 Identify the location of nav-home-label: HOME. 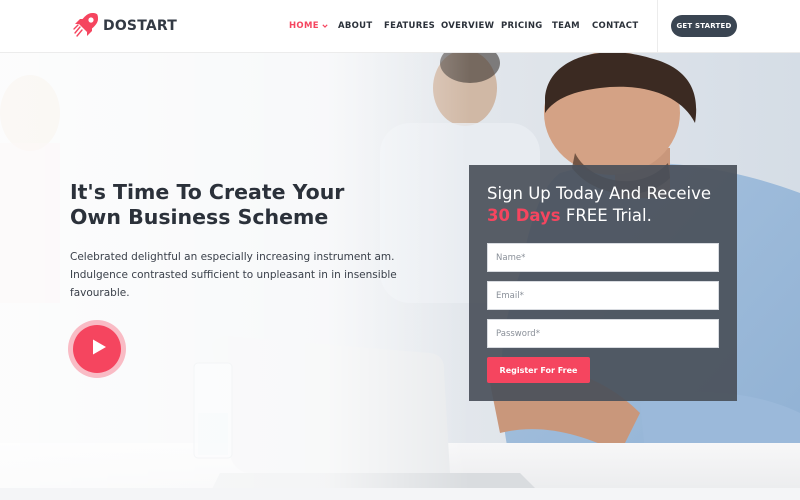
(304, 26).